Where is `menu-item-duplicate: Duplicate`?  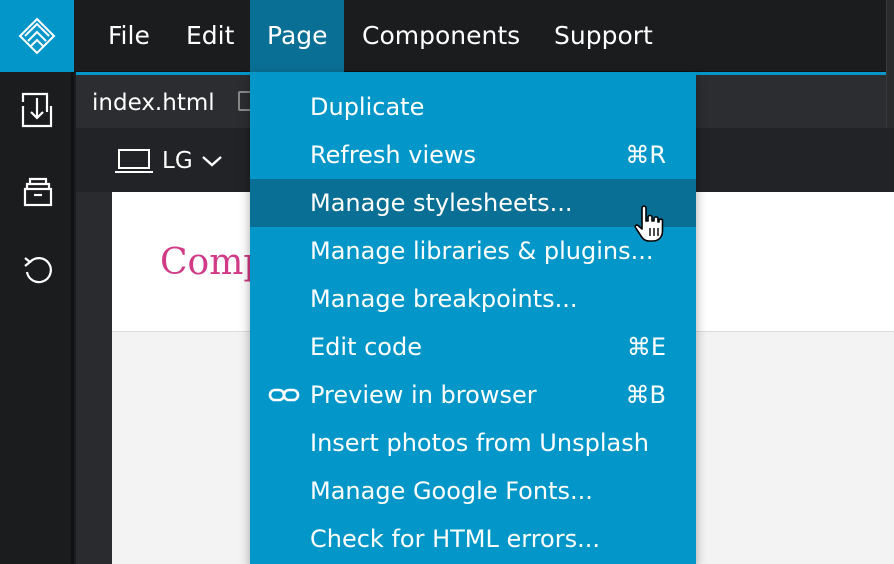 menu-item-duplicate: Duplicate is located at coordinates (473, 107).